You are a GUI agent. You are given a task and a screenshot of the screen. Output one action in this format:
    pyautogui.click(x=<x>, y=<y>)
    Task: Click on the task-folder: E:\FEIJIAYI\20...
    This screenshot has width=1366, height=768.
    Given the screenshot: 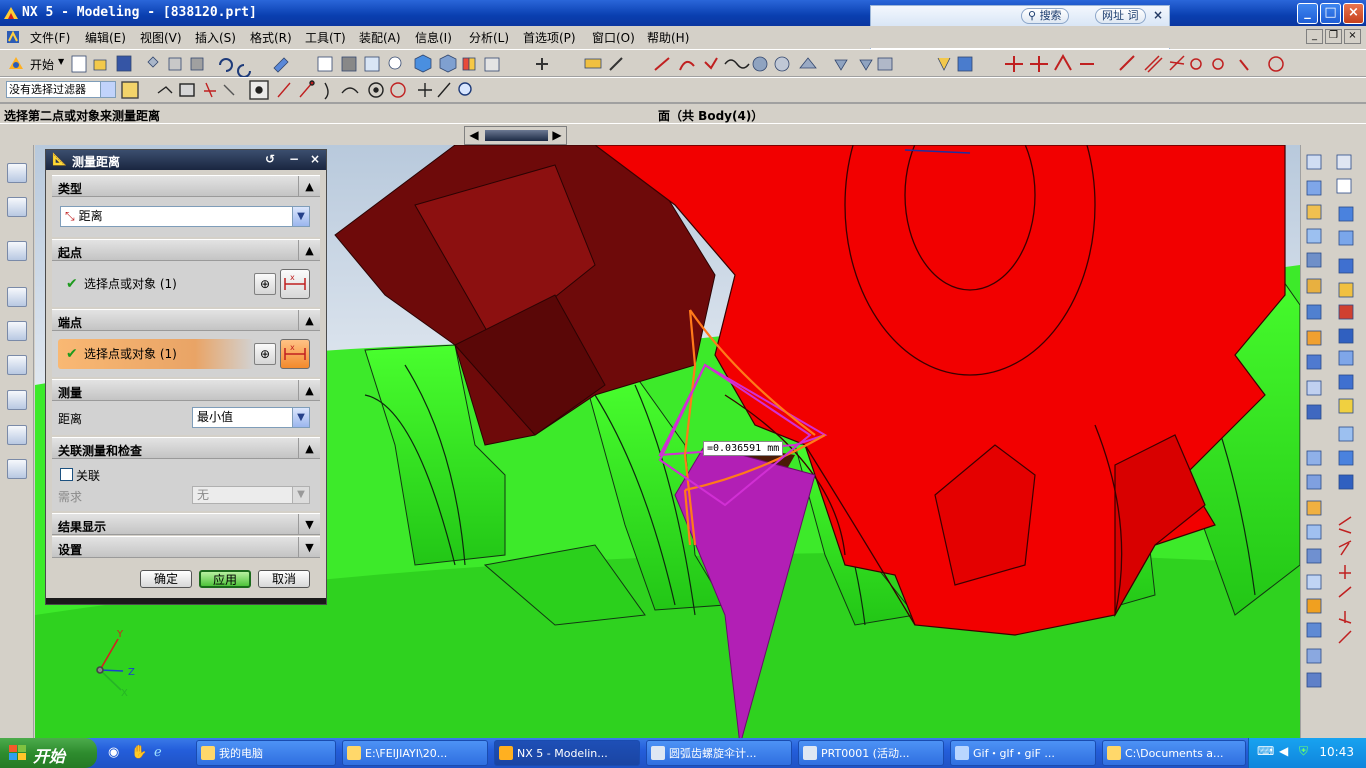 What is the action you would take?
    pyautogui.click(x=415, y=753)
    